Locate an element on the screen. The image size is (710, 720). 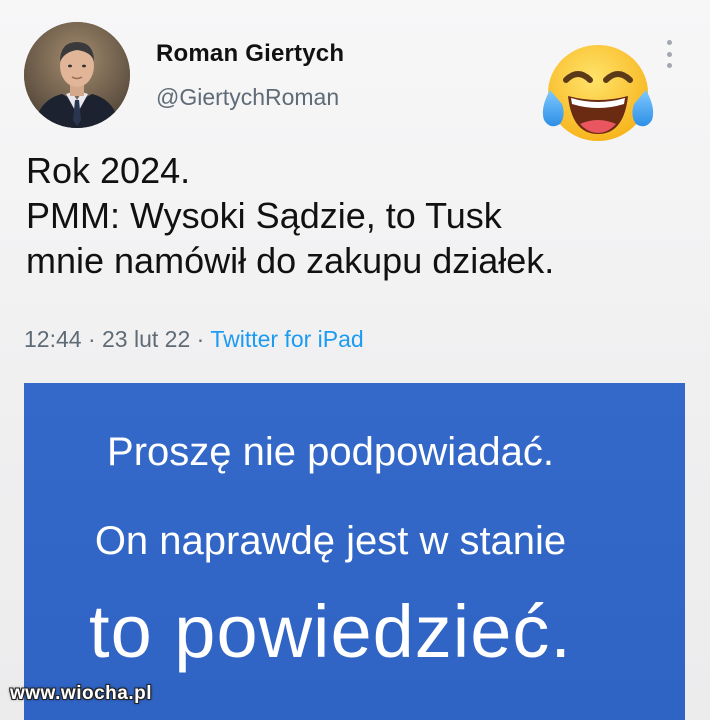
tweet-text-line: PMM: Wysoki Sądzie, to Tusk is located at coordinates (264, 215).